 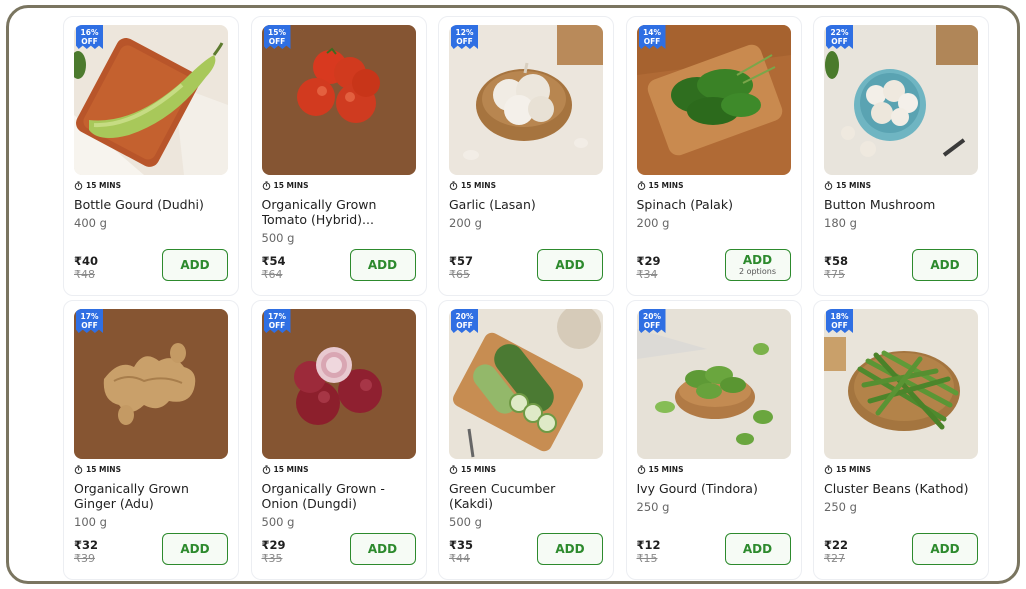 What do you see at coordinates (86, 545) in the screenshot?
I see `selling-price: ₹32` at bounding box center [86, 545].